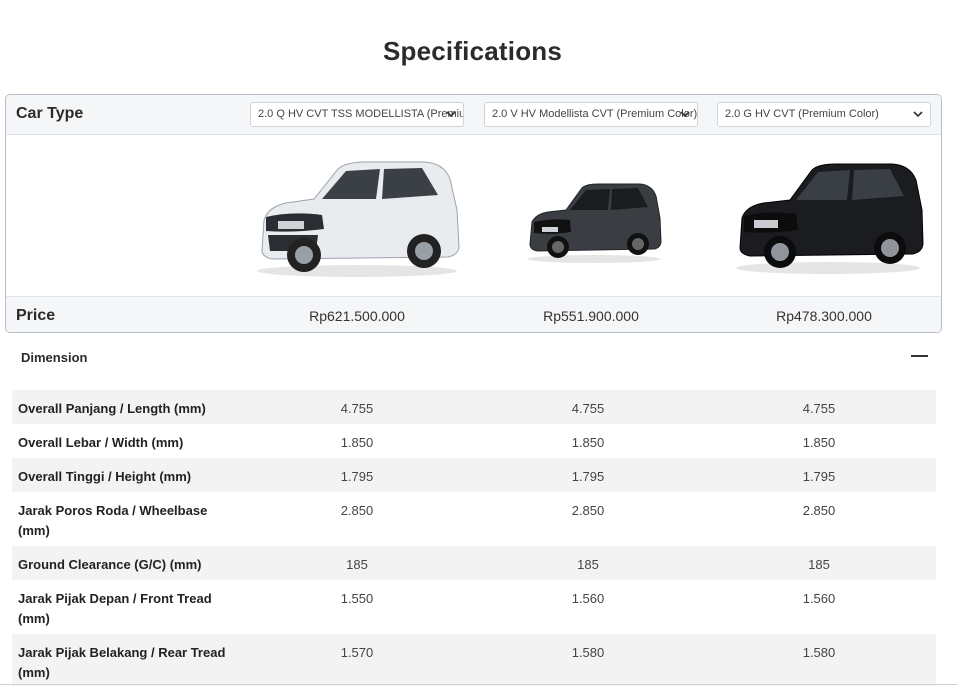 The height and width of the screenshot is (686, 957). I want to click on spec-value: 1.570, so click(357, 652).